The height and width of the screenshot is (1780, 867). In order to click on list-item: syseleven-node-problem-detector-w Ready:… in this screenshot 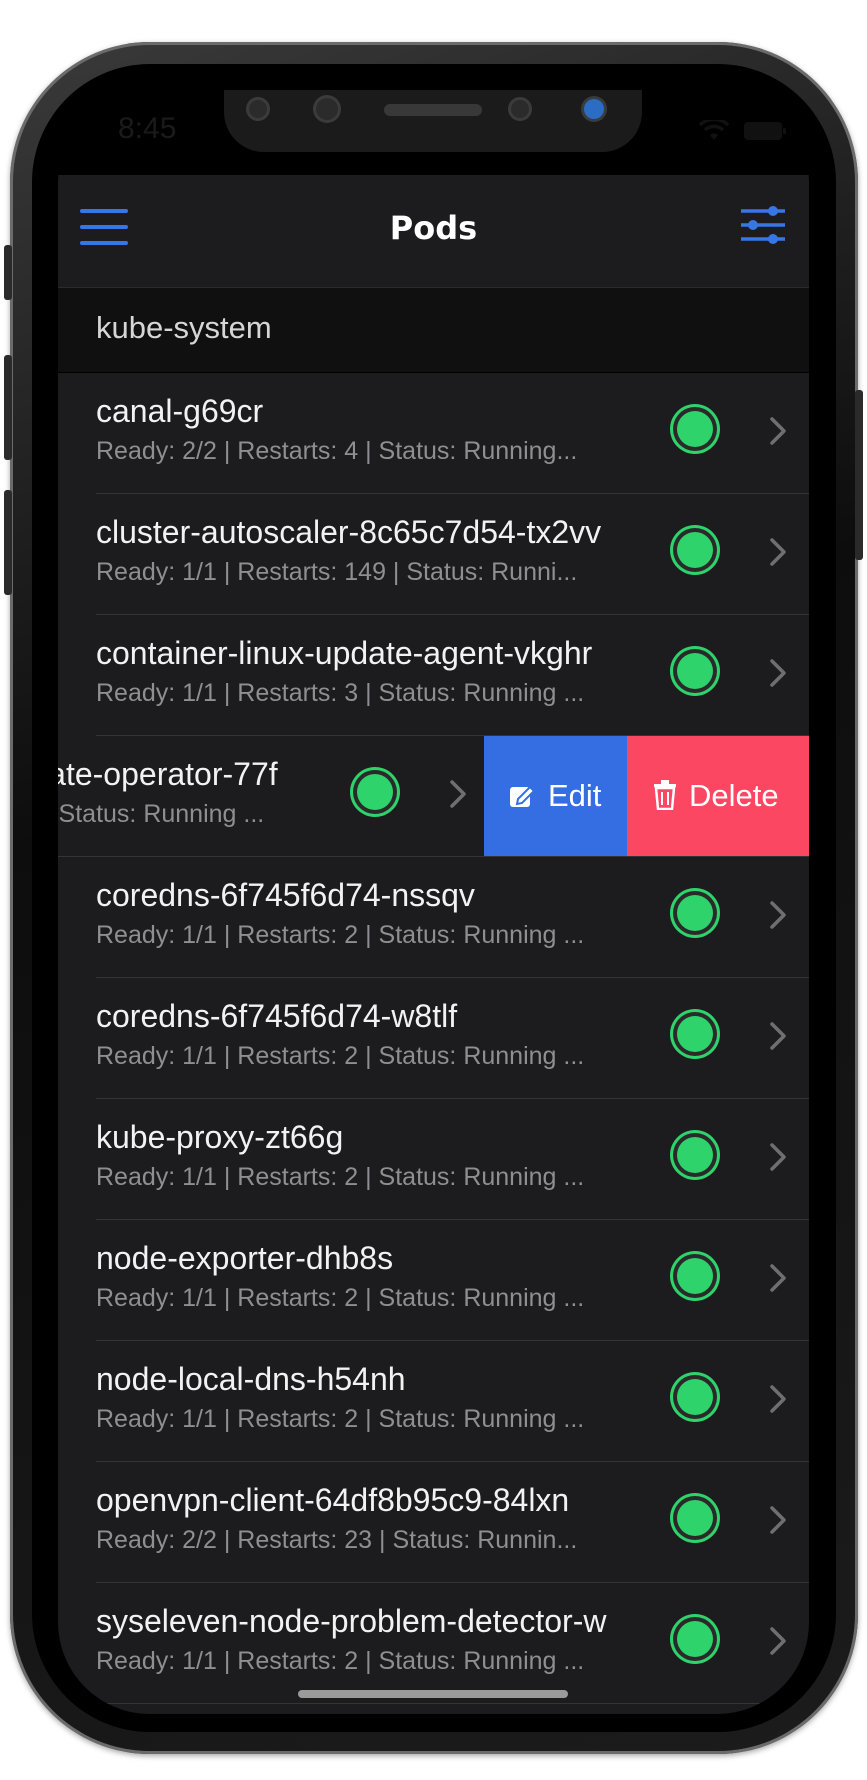, I will do `click(433, 1643)`.